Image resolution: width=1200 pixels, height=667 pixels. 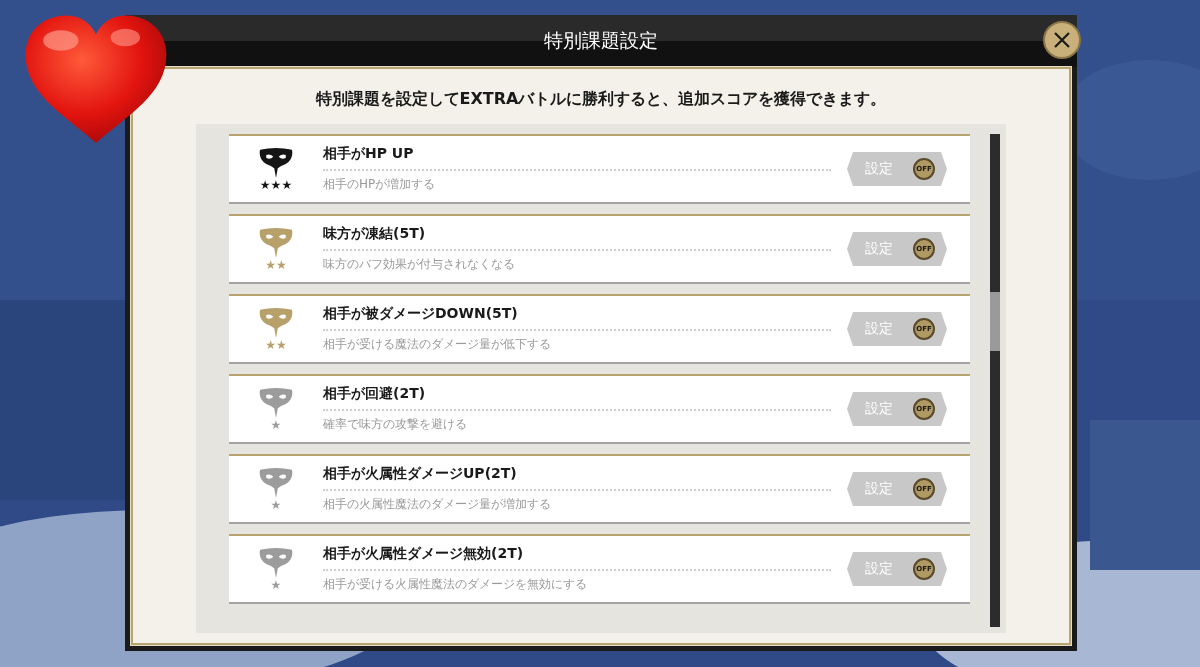 I want to click on challenge-description: 相手が受ける火属性魔法のダメージを無効にする, so click(x=455, y=584).